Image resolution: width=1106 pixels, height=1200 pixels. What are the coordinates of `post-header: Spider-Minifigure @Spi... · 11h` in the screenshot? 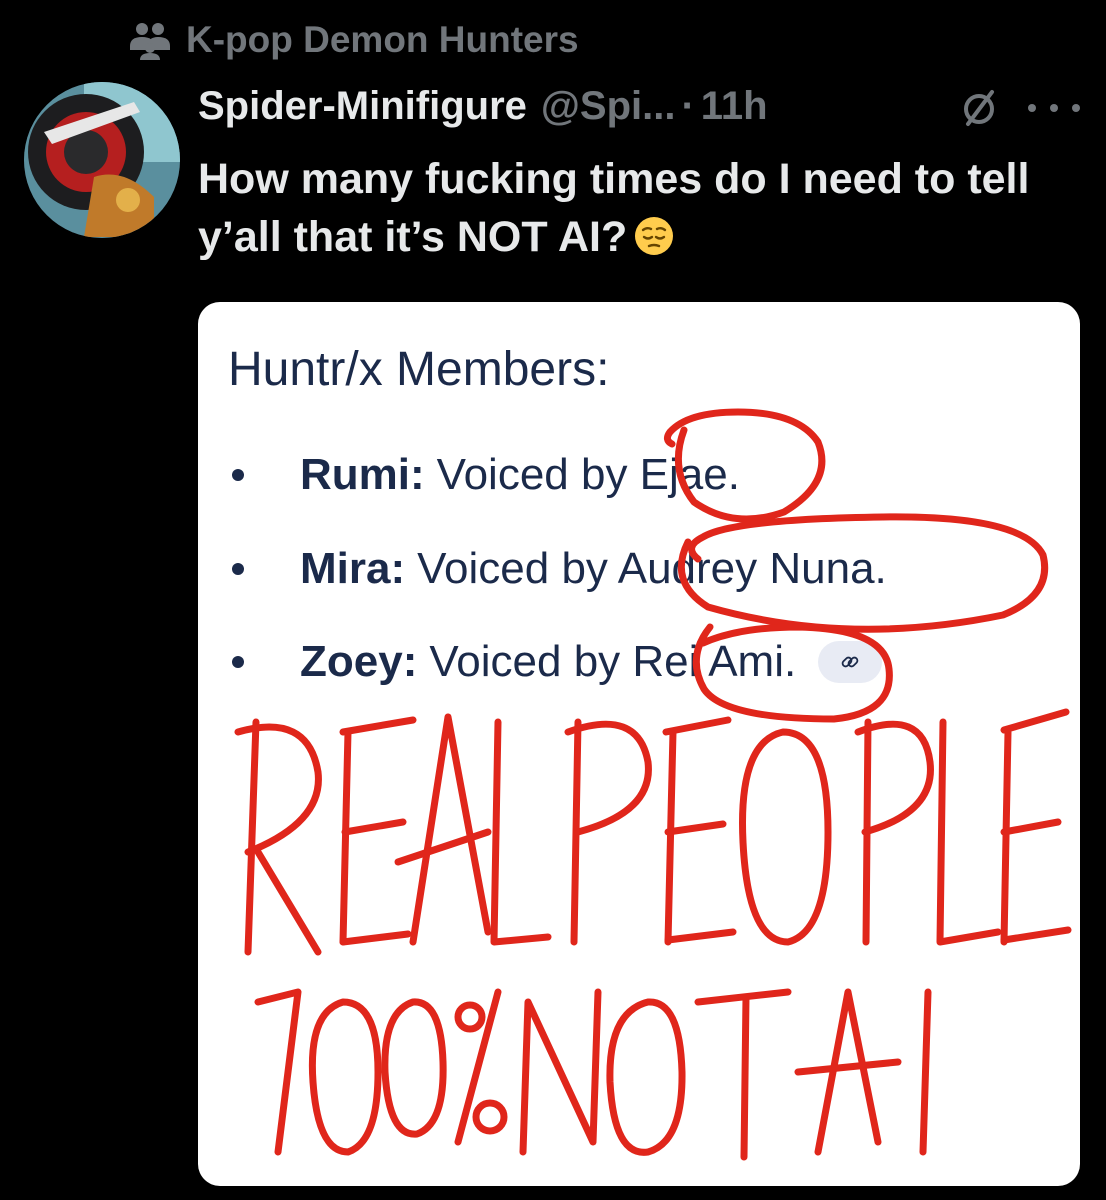 It's located at (483, 106).